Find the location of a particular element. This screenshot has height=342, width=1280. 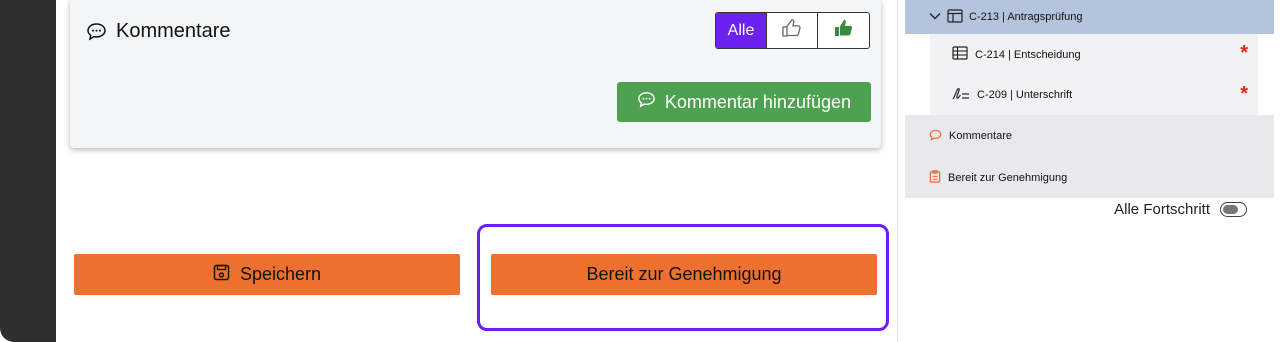

panel-divider is located at coordinates (897, 171).